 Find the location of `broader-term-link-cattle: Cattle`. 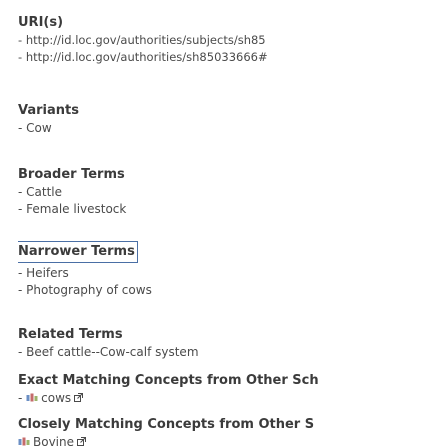

broader-term-link-cattle: Cattle is located at coordinates (44, 192).